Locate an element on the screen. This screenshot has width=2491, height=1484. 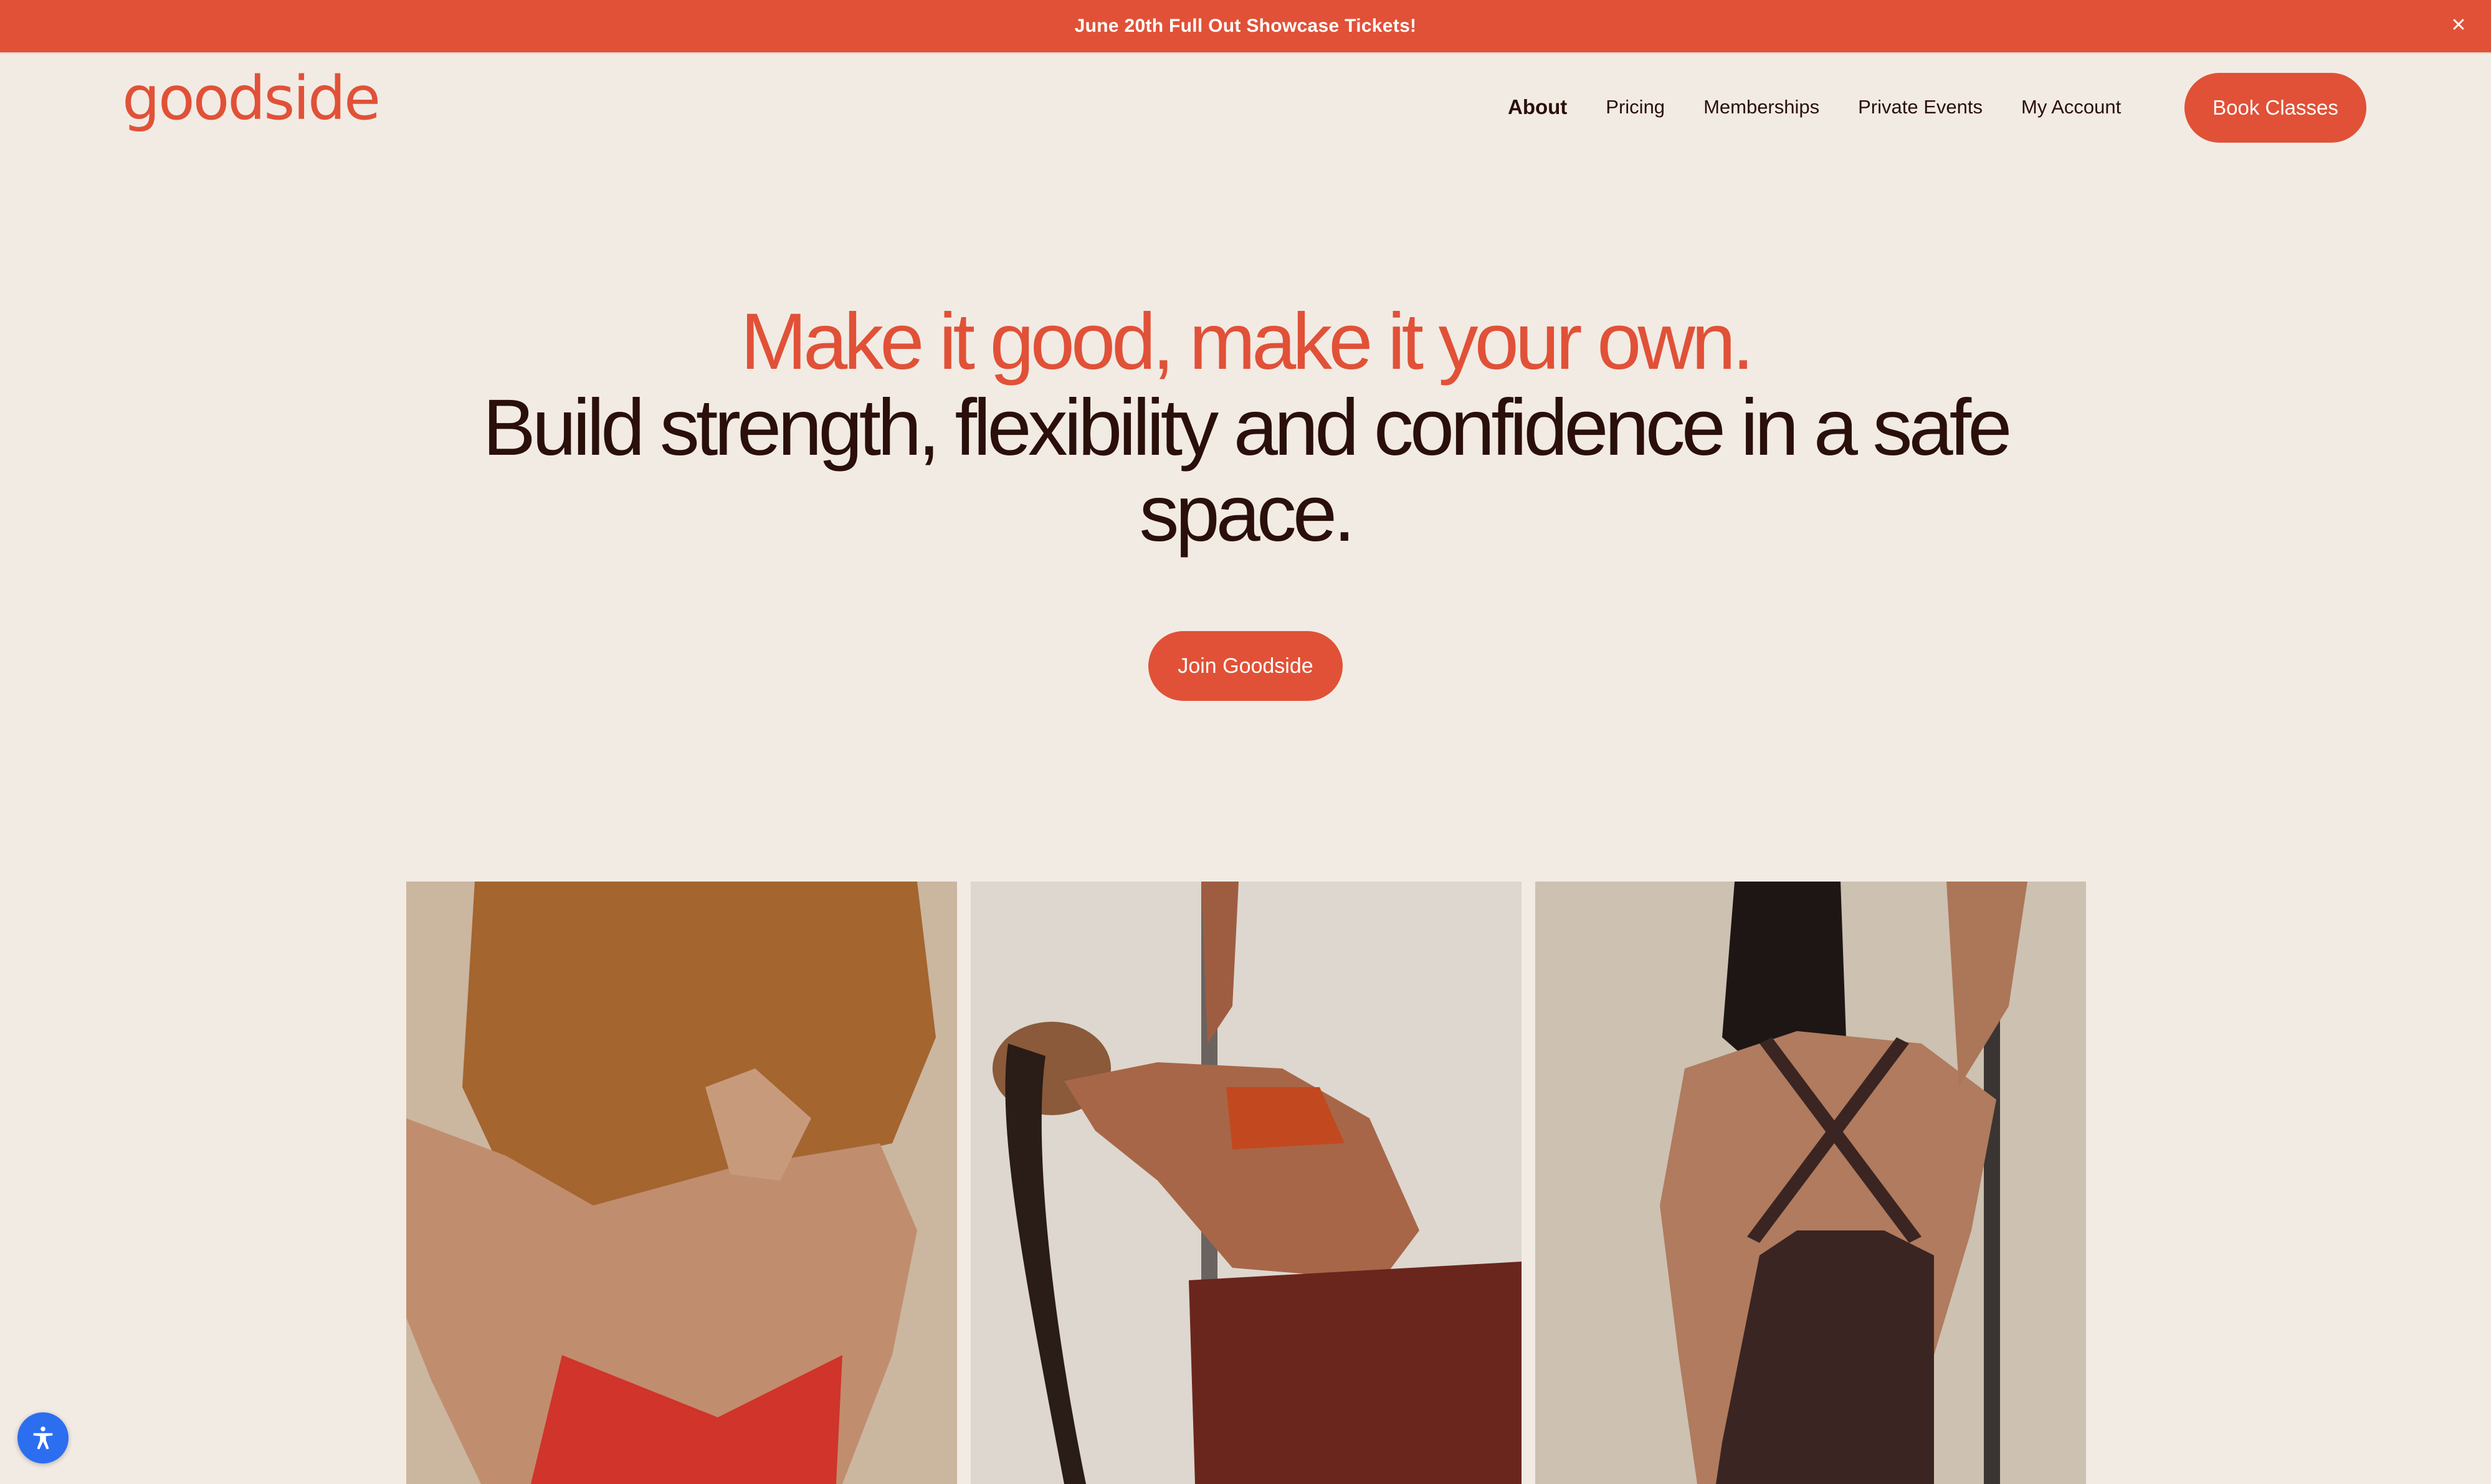
nav-item-pricing: Pricing is located at coordinates (1636, 107).